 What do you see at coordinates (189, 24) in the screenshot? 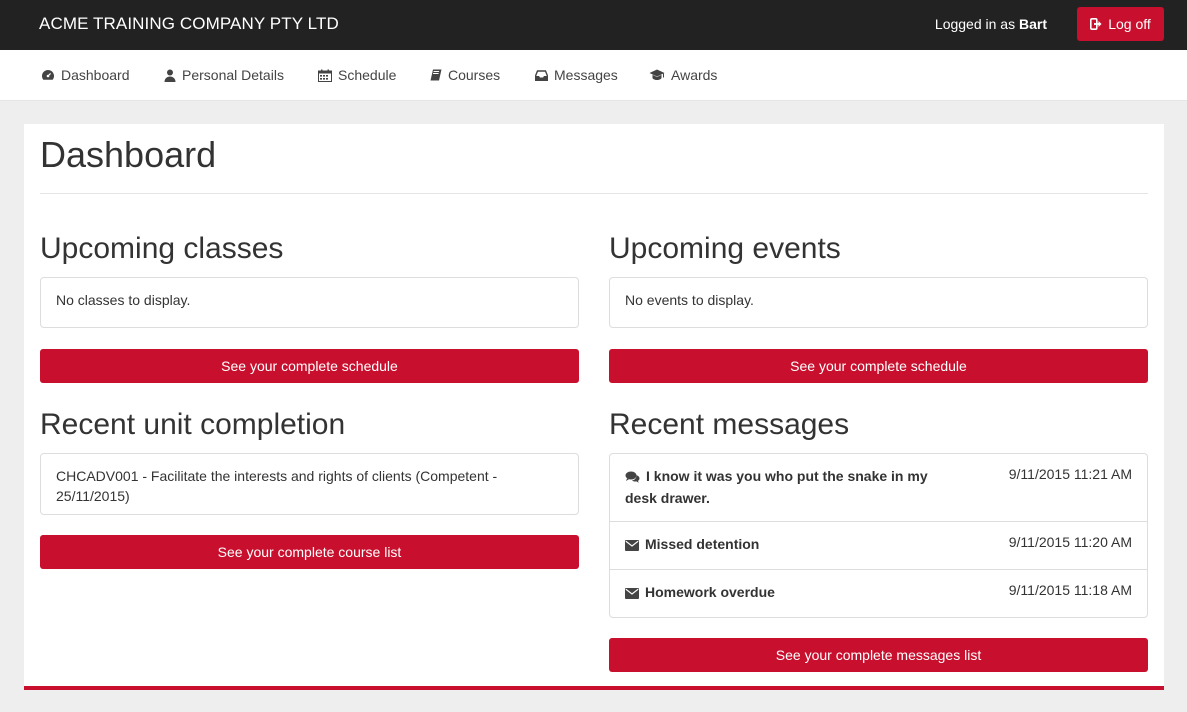
I see `brand-title: ACME TRAINING COMPANY PTY LTD` at bounding box center [189, 24].